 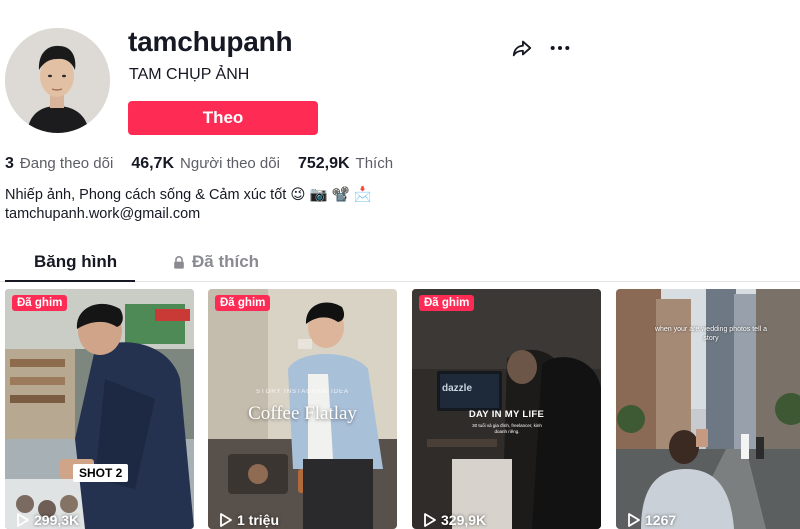 I want to click on video-card: Đã ghim SHOT 2 299,3K, so click(x=99, y=409).